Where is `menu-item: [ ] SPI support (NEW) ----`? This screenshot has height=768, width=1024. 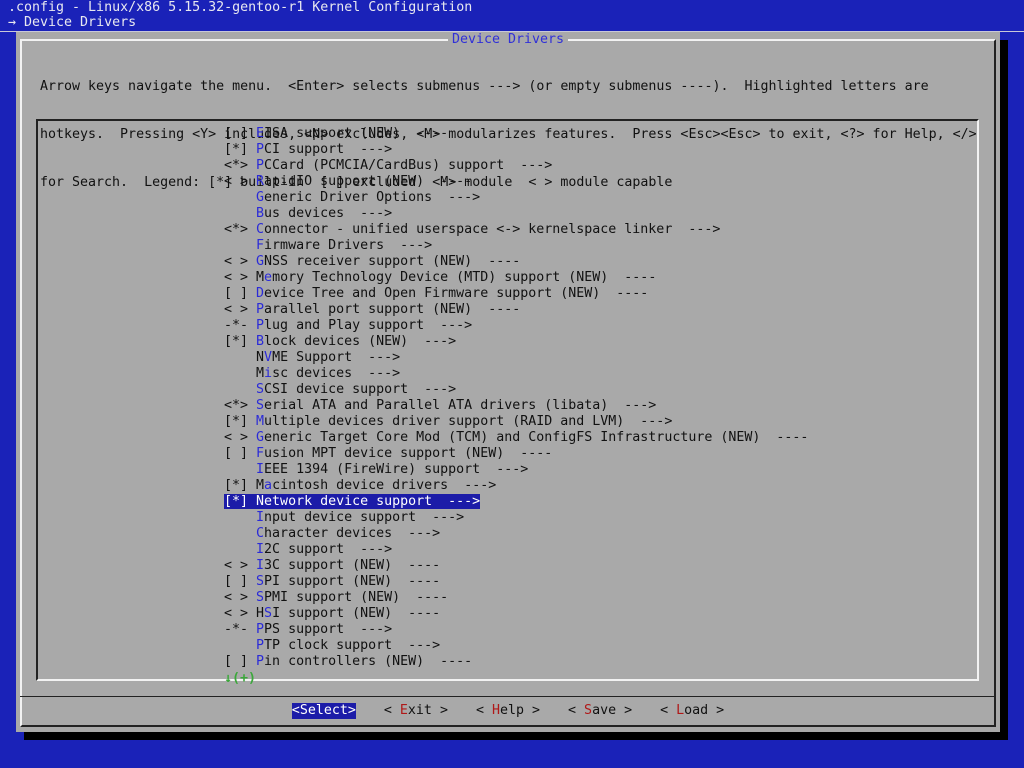
menu-item: [ ] SPI support (NEW) ---- is located at coordinates (516, 582).